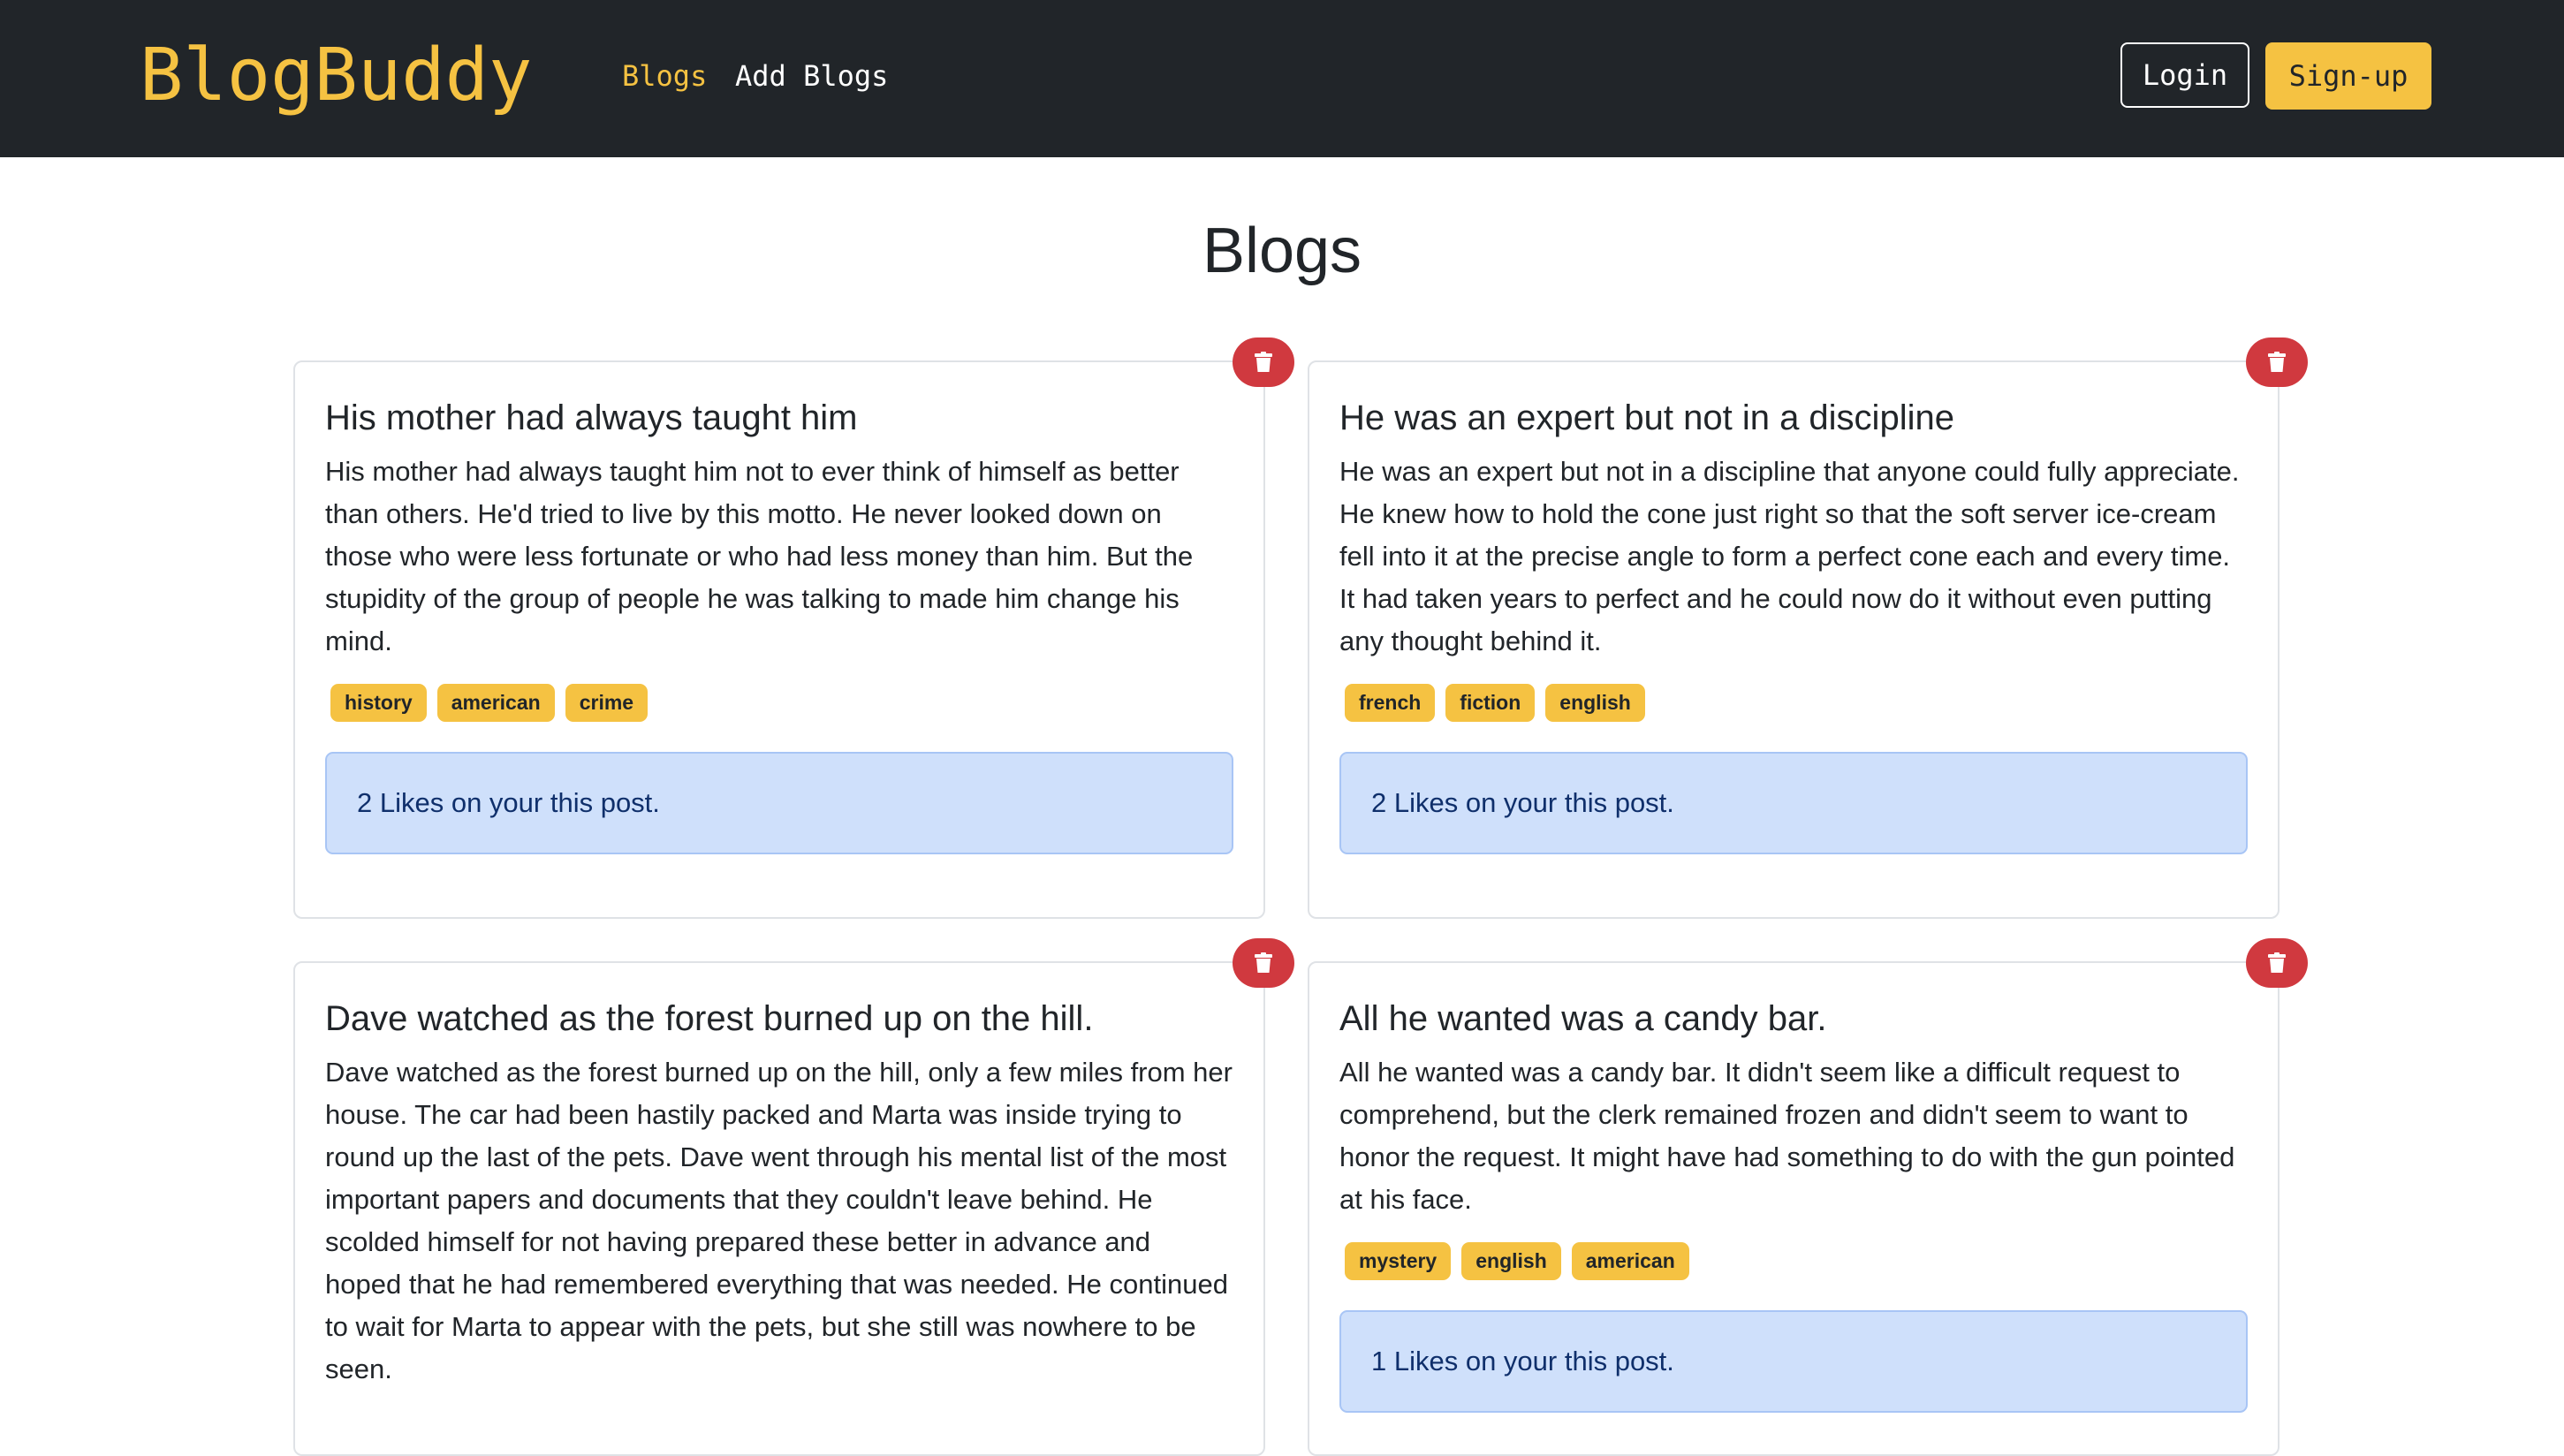  I want to click on navbar: BlogBuddy Blogs Add Blogs Login Sign-up, so click(1282, 78).